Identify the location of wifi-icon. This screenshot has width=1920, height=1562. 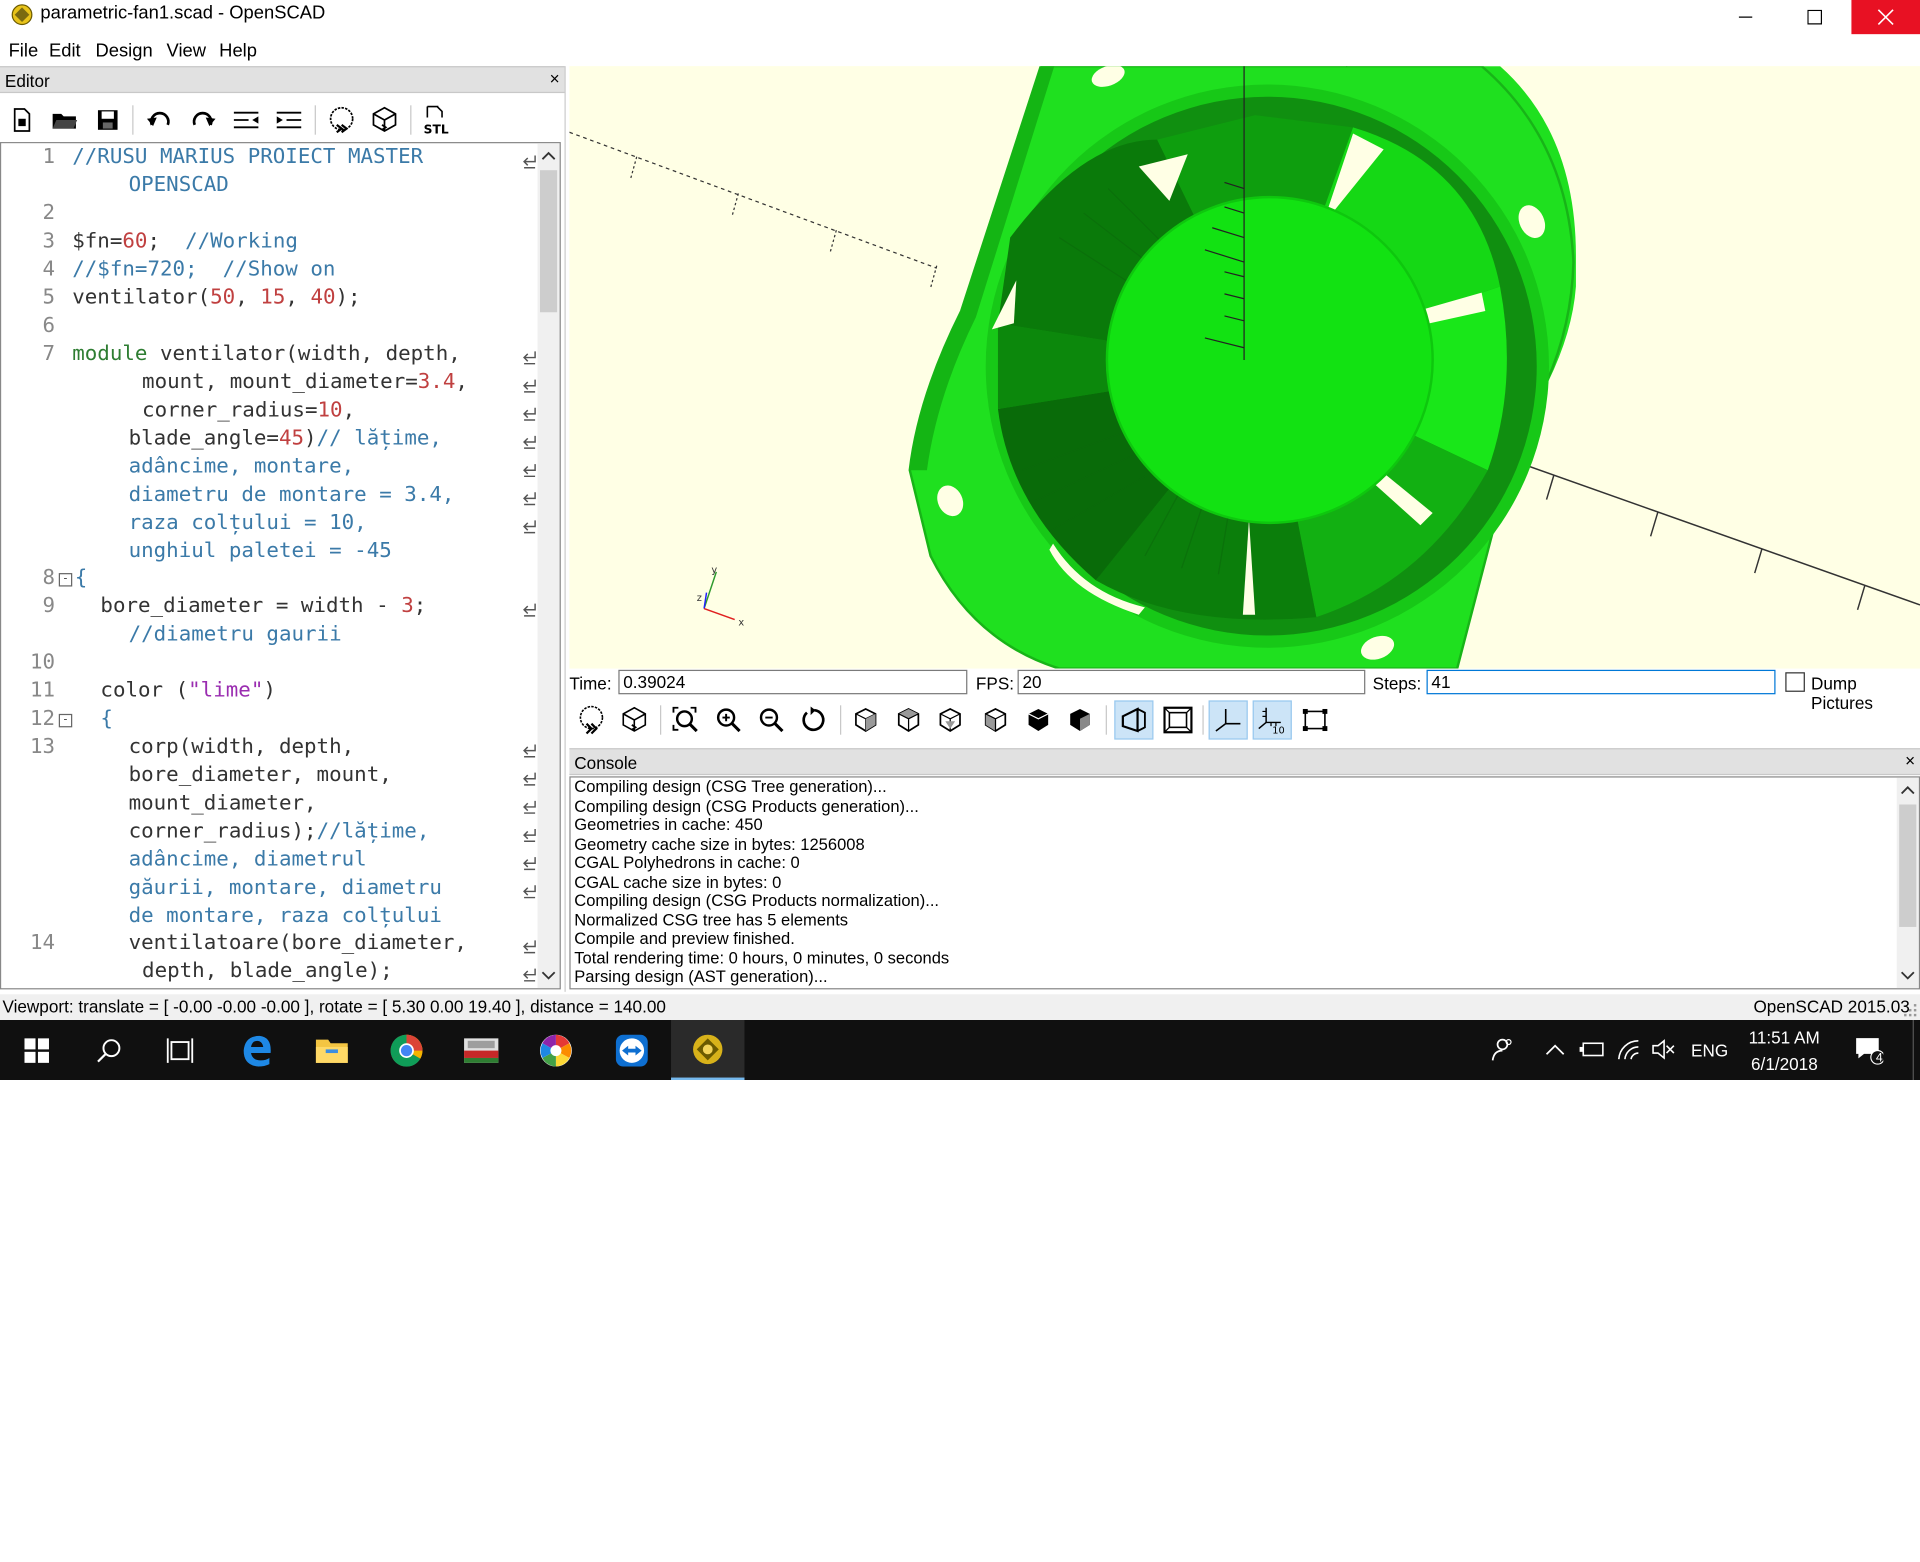
(1628, 1049).